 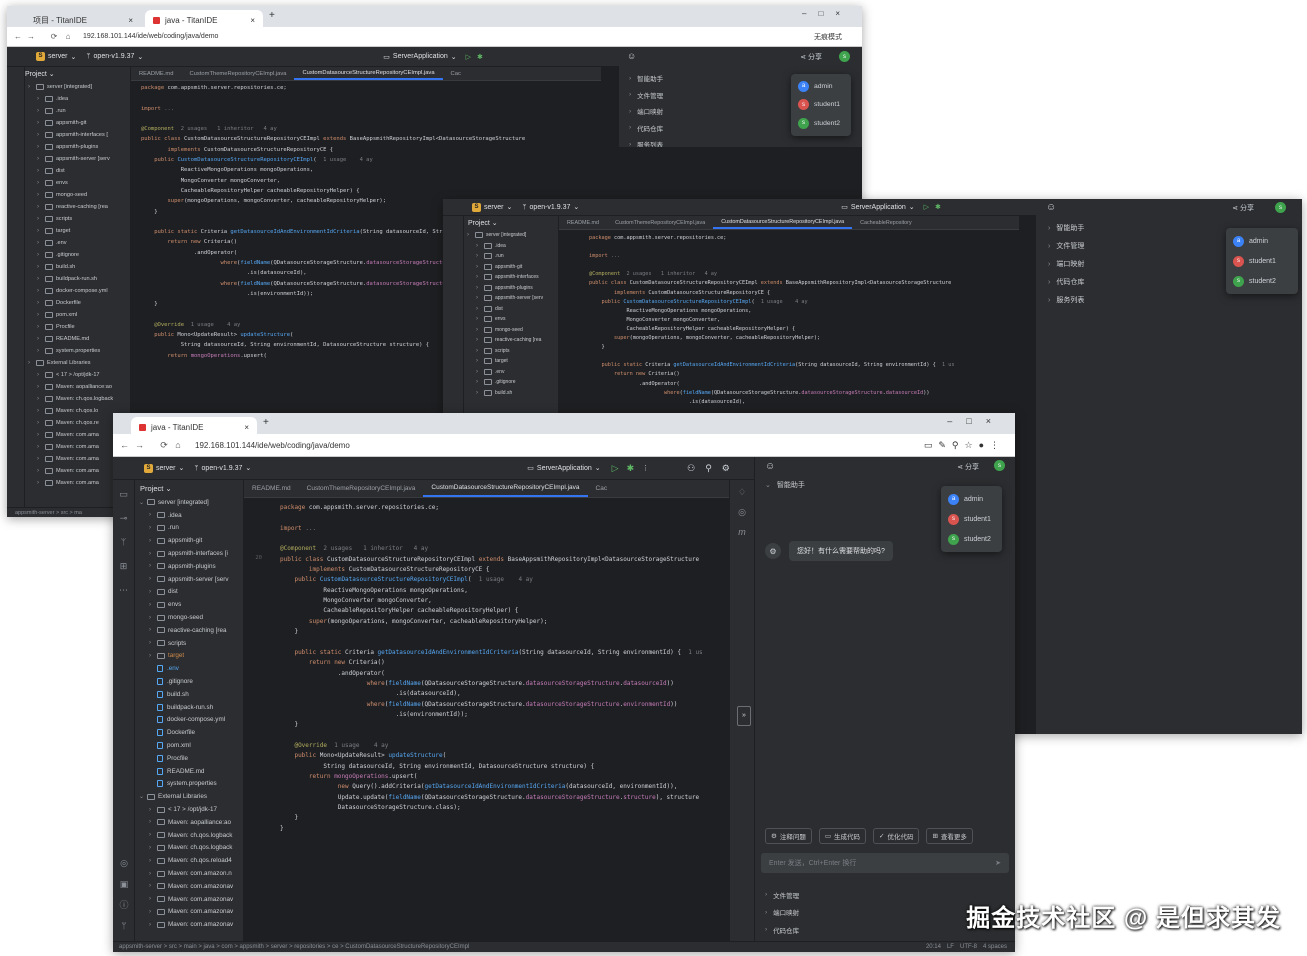 What do you see at coordinates (123, 541) in the screenshot?
I see `tool-window-icons: ▭ ⊸ ᛘ ⊞ ⋯` at bounding box center [123, 541].